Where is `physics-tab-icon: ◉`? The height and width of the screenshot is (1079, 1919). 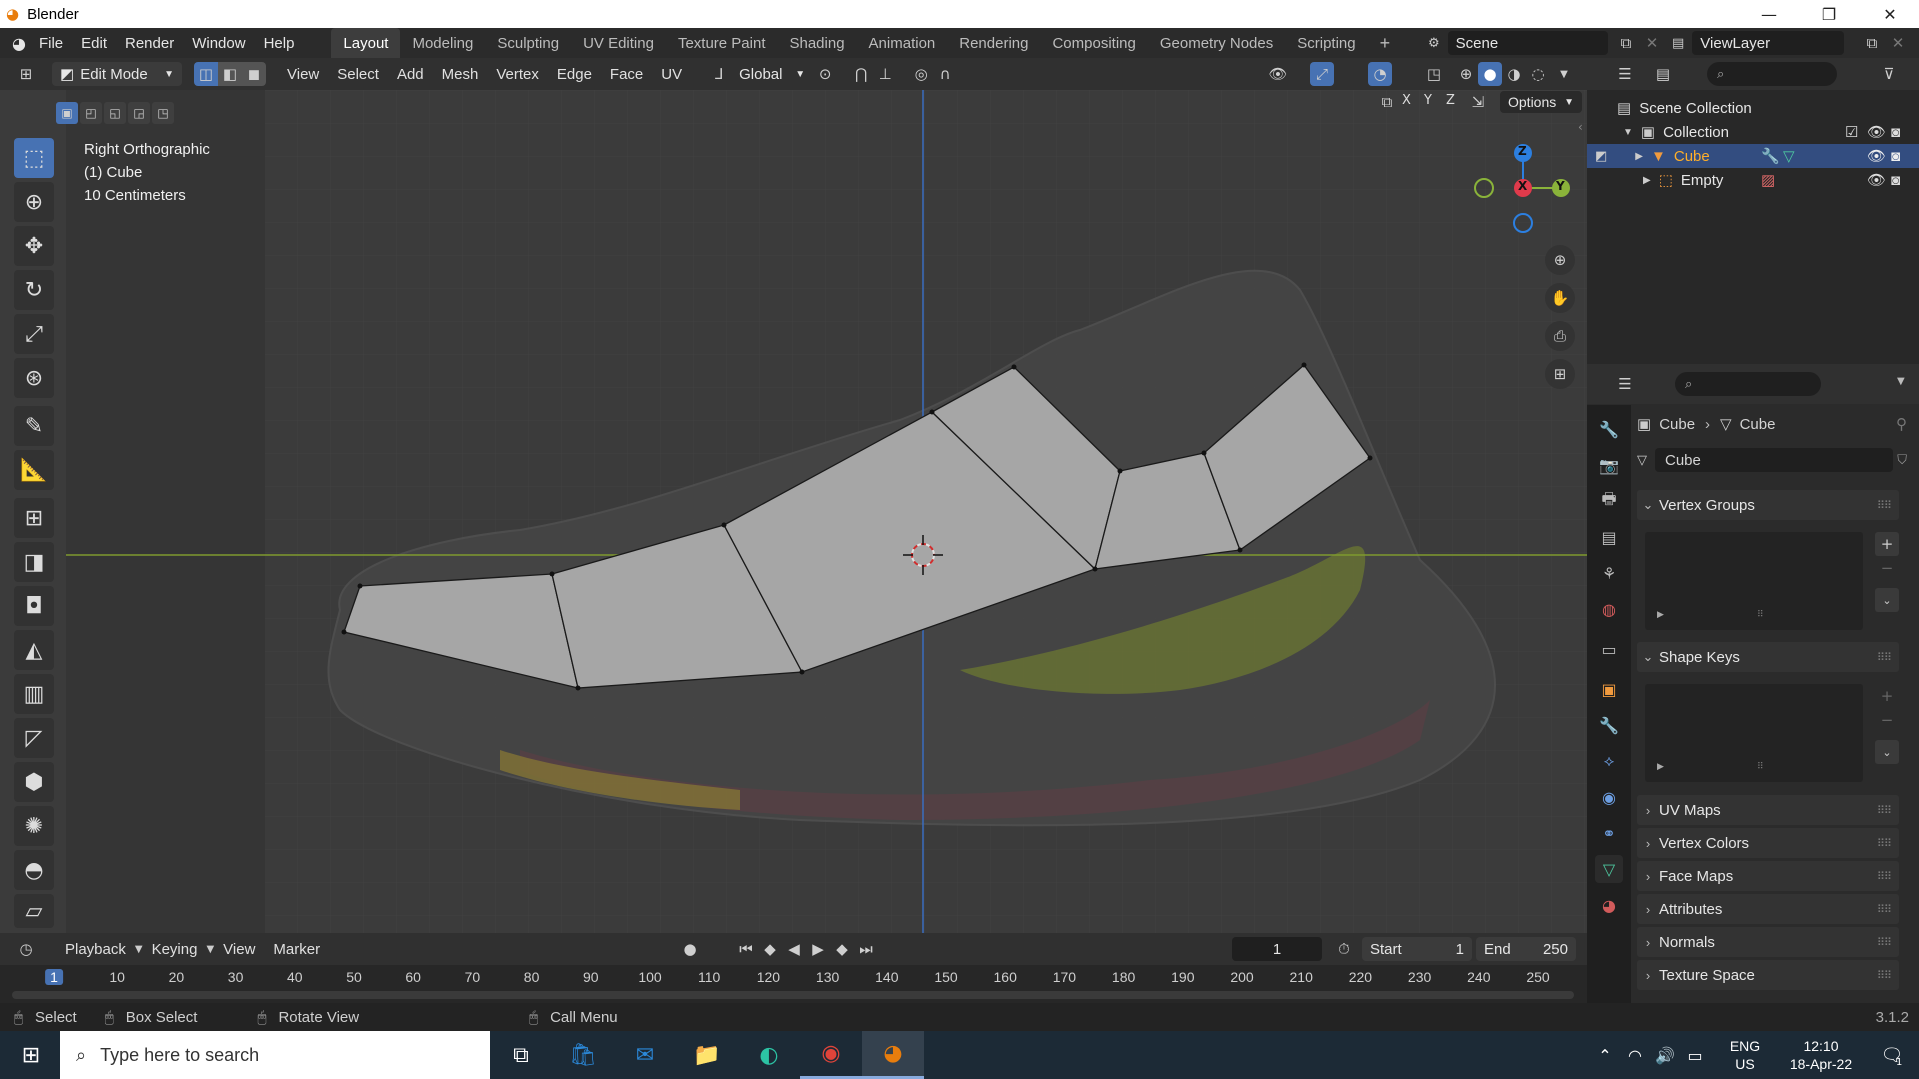 physics-tab-icon: ◉ is located at coordinates (1609, 797).